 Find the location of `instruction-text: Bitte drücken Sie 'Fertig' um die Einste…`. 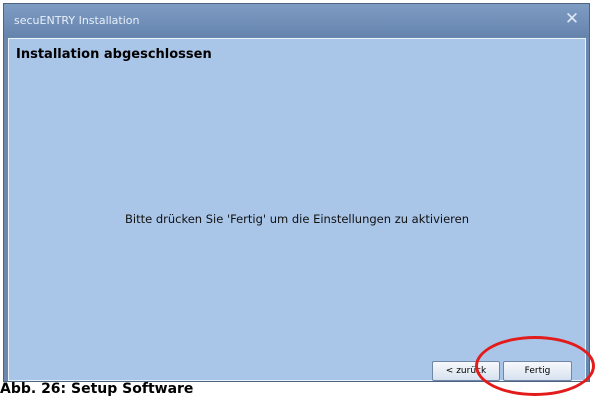

instruction-text: Bitte drücken Sie 'Fertig' um die Einste… is located at coordinates (297, 219).